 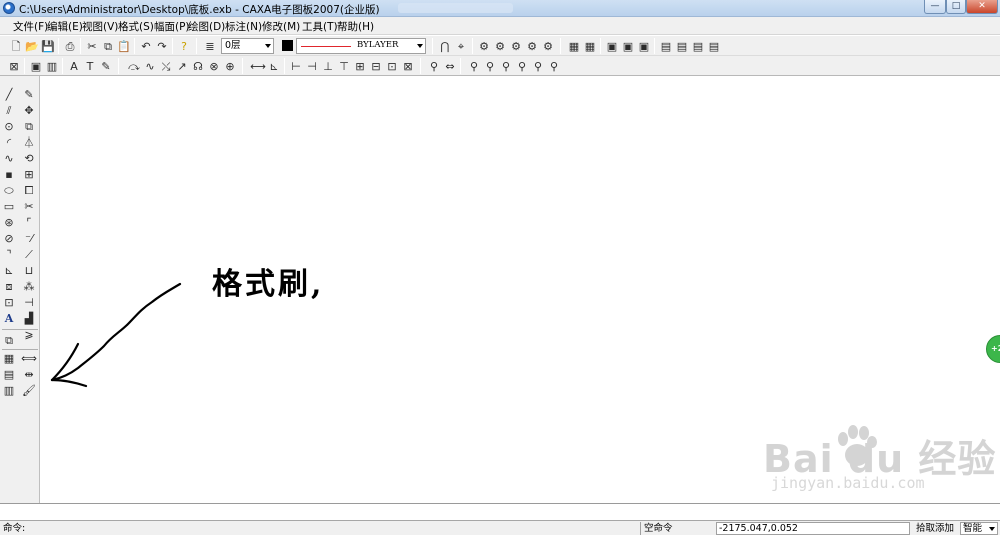 I want to click on circle-icon: ⊙, so click(x=9, y=126).